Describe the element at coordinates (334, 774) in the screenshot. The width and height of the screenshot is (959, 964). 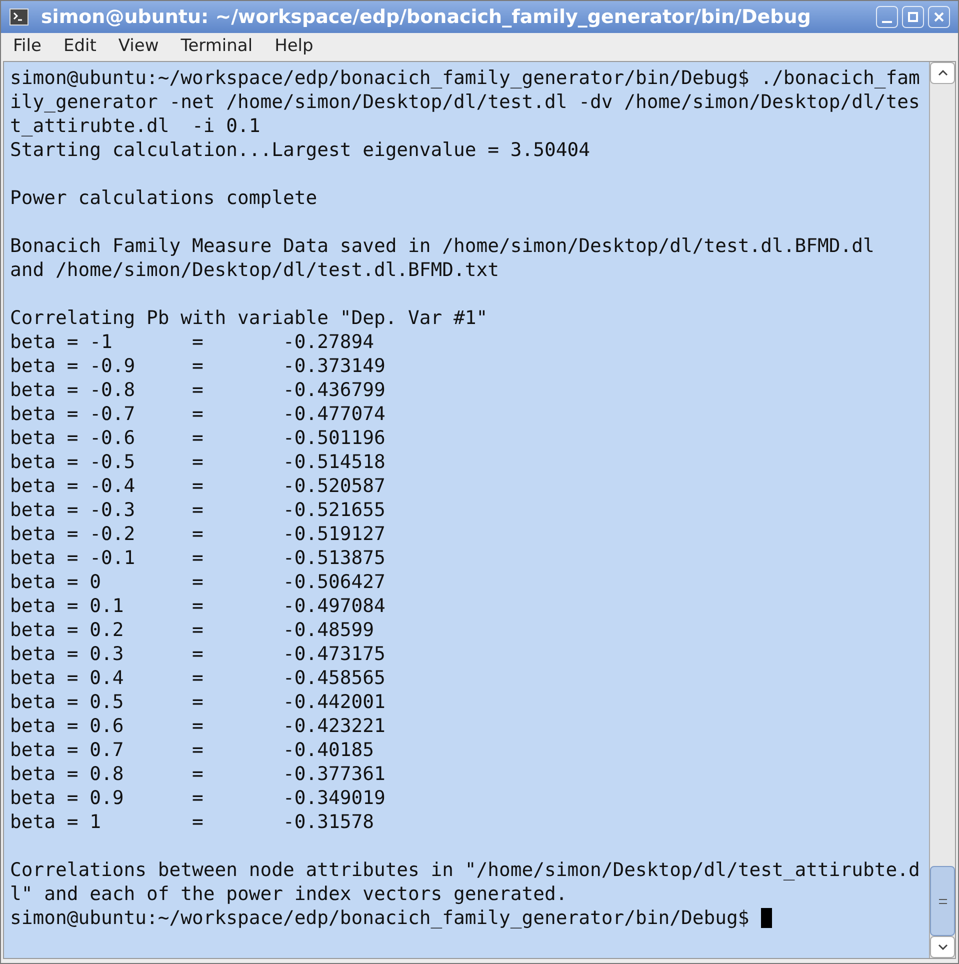
I see `correlation-value: -0.377361` at that location.